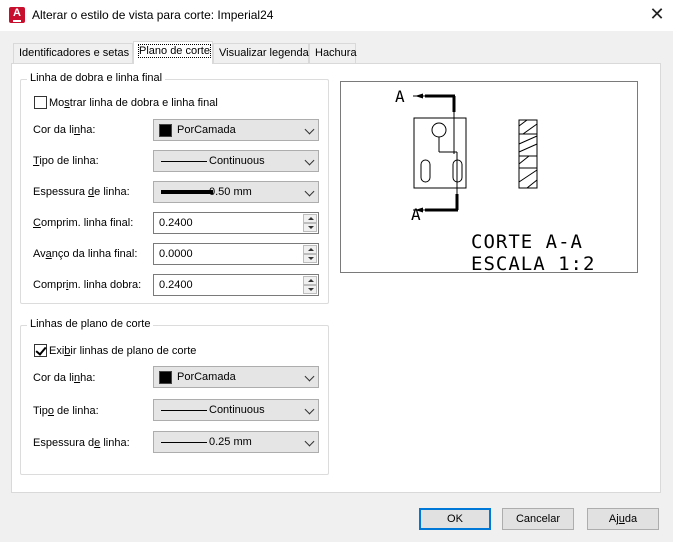 This screenshot has width=673, height=542. Describe the element at coordinates (657, 15) in the screenshot. I see `close-icon: ✕` at that location.